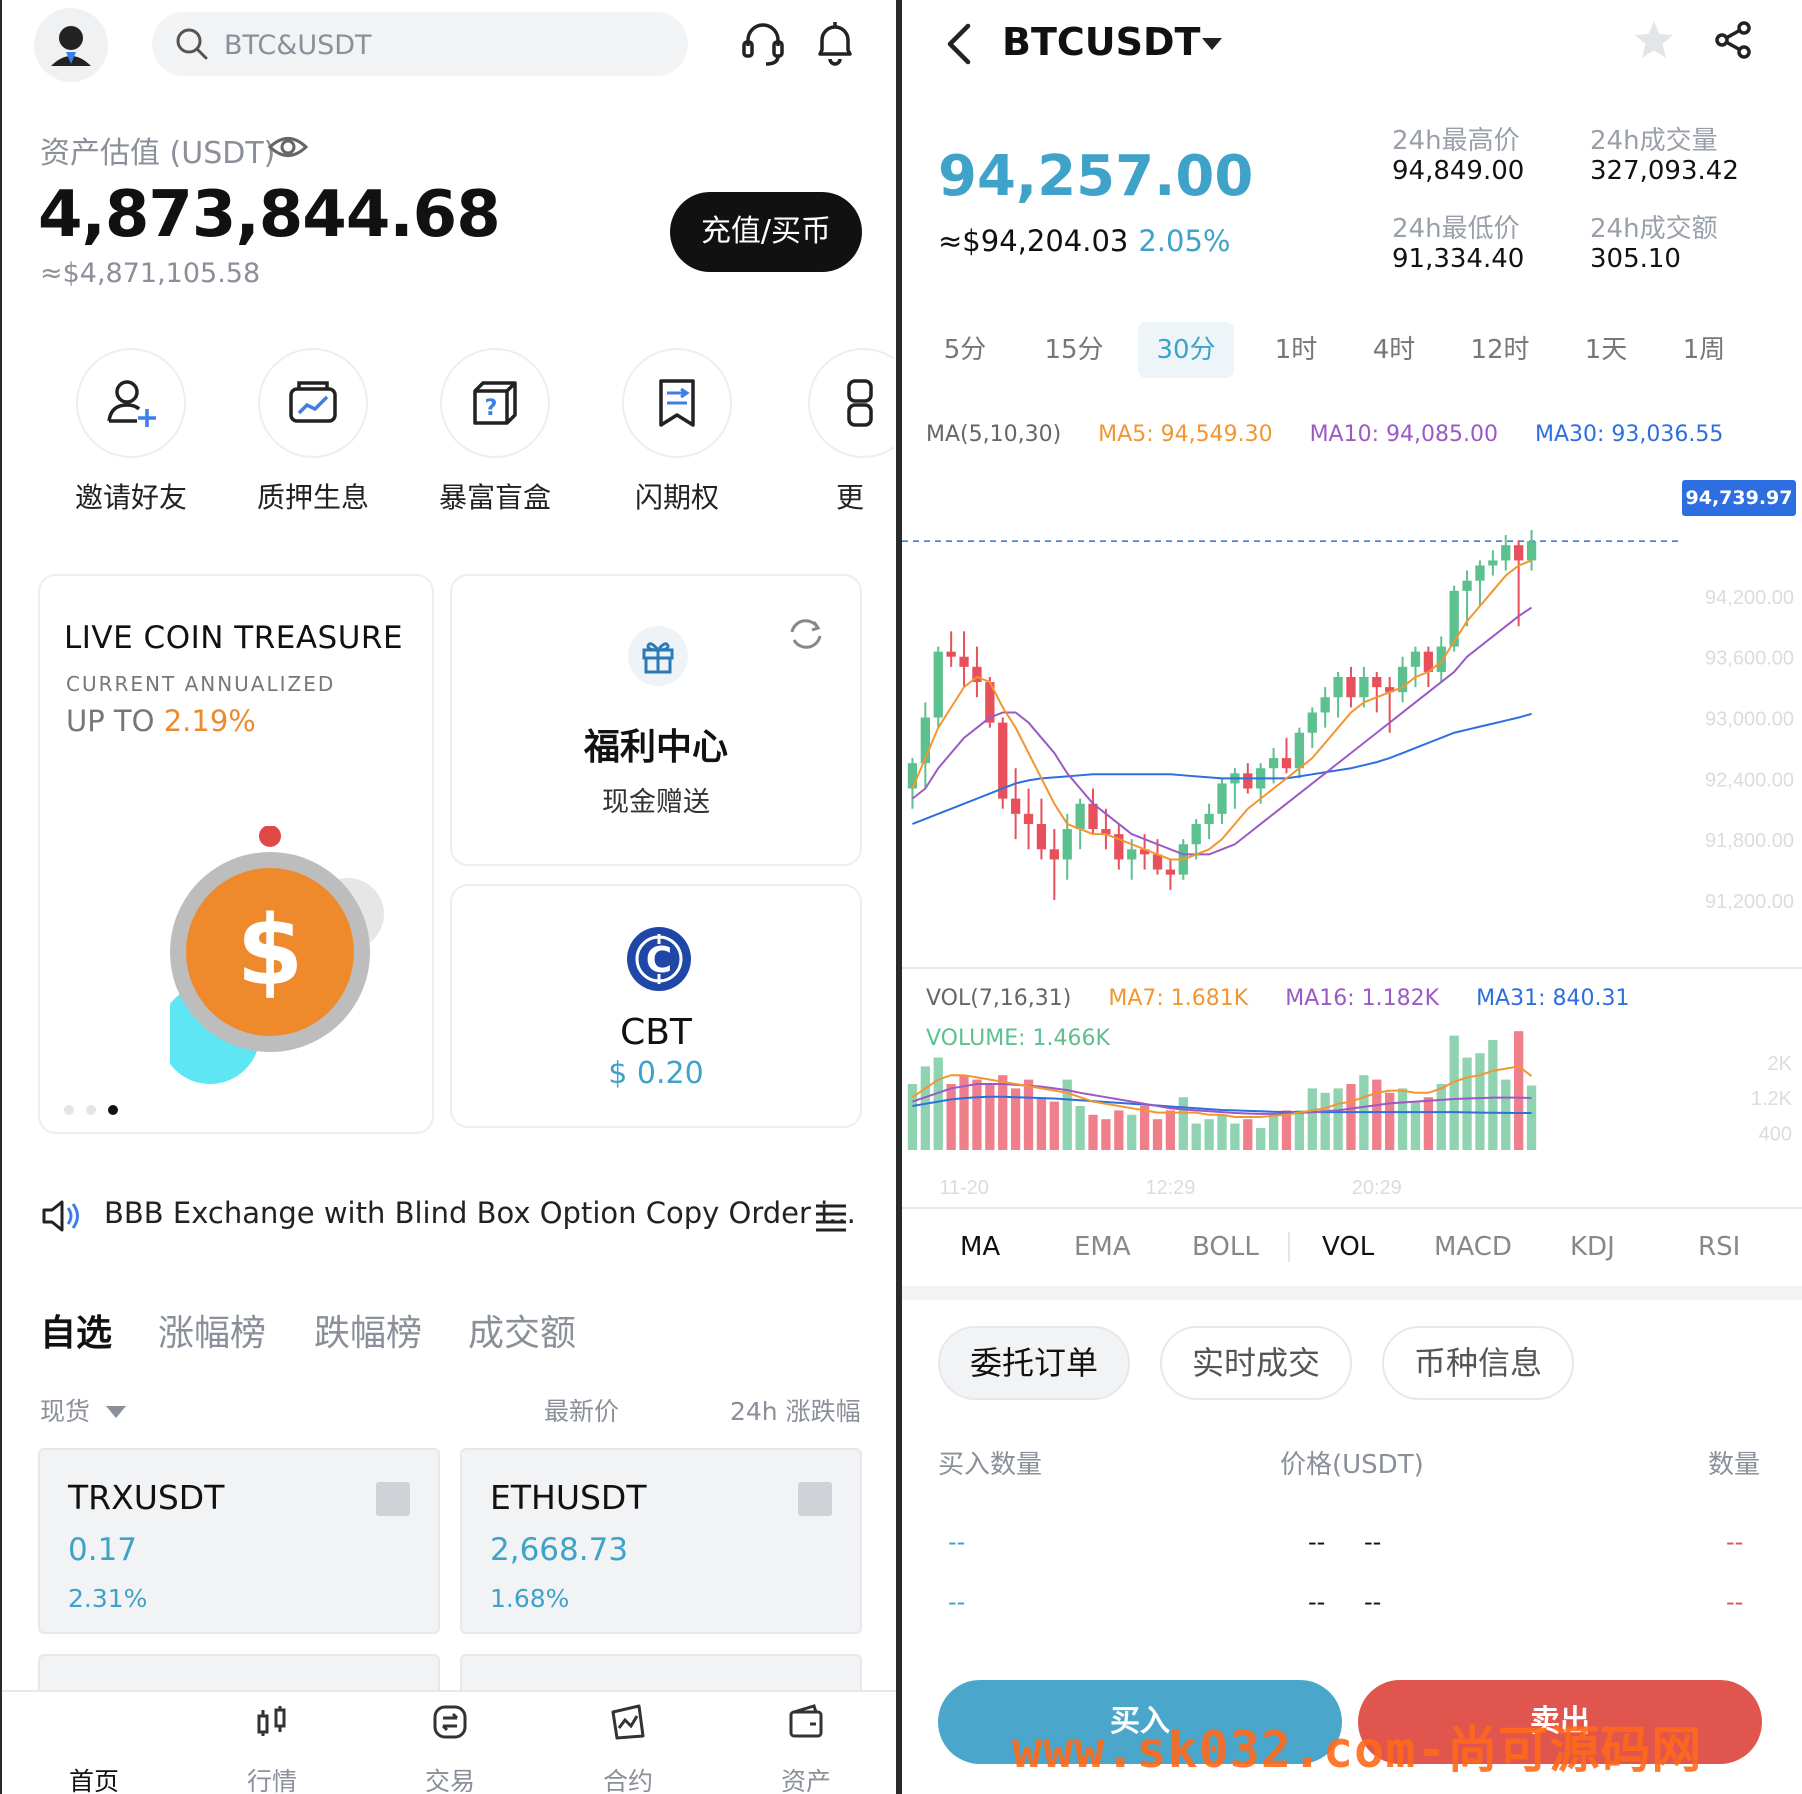 The width and height of the screenshot is (1802, 1794). I want to click on pair-dropdown-icon, so click(1212, 44).